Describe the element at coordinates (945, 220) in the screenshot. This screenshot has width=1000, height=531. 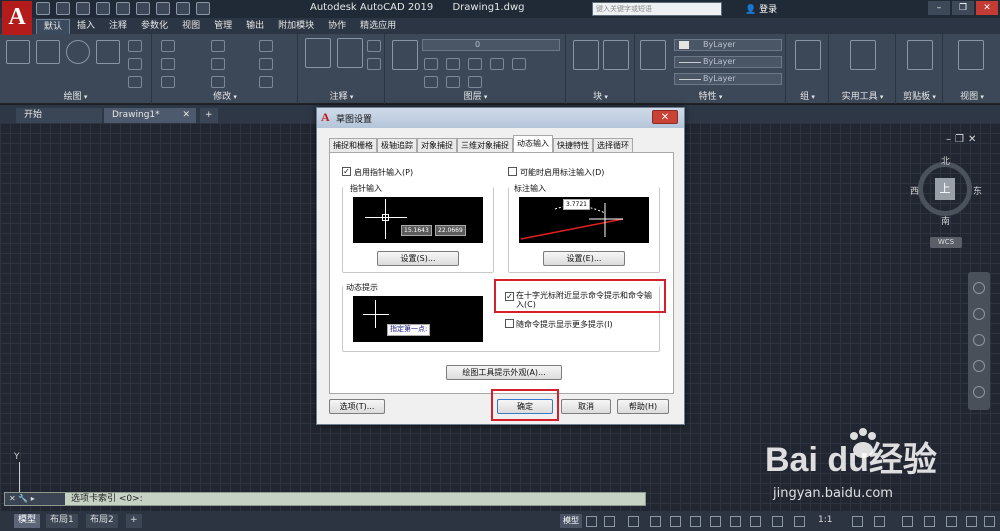
I see `compass-south: 南` at that location.